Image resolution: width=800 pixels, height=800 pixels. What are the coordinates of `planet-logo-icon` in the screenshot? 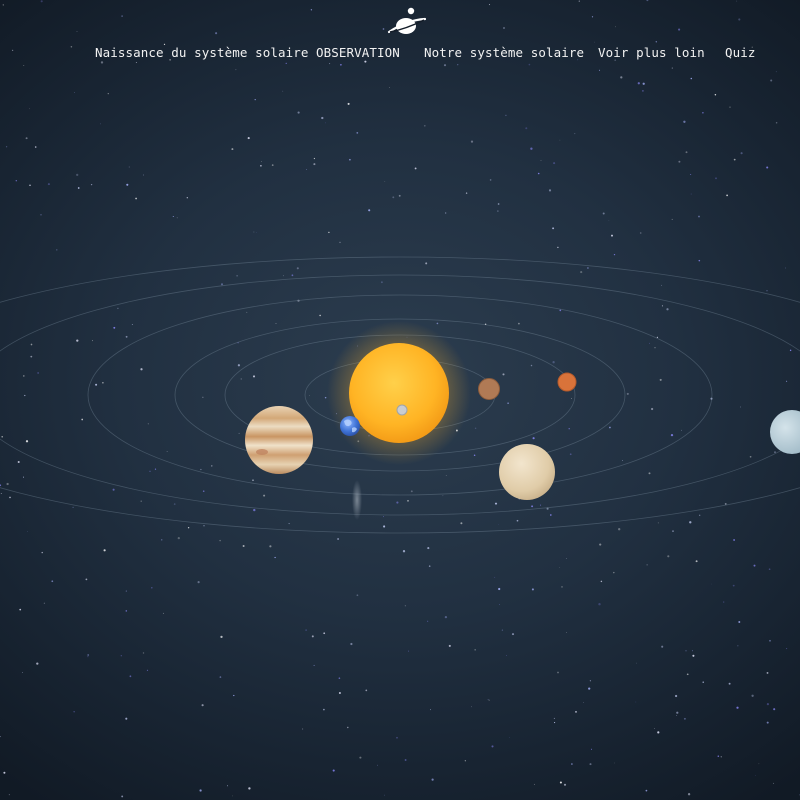 It's located at (407, 22).